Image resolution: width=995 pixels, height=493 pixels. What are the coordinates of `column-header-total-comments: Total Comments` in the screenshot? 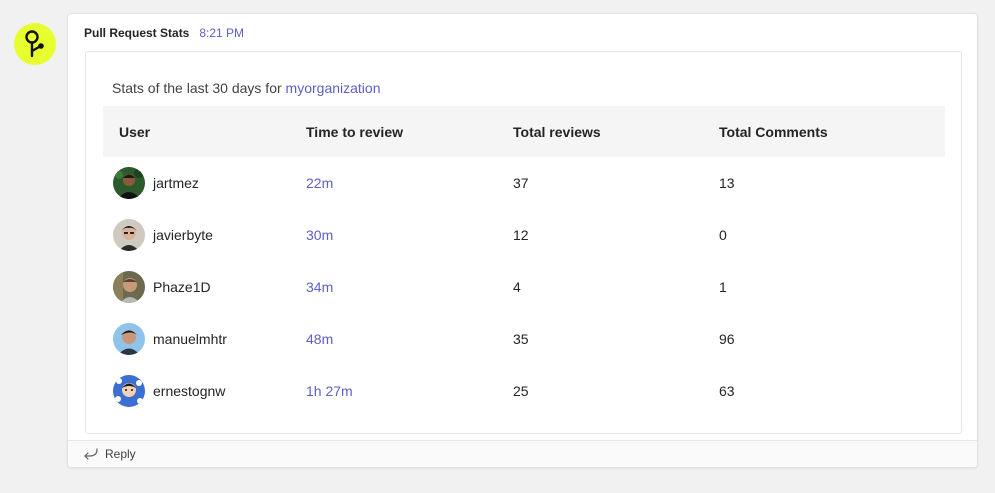 It's located at (773, 131).